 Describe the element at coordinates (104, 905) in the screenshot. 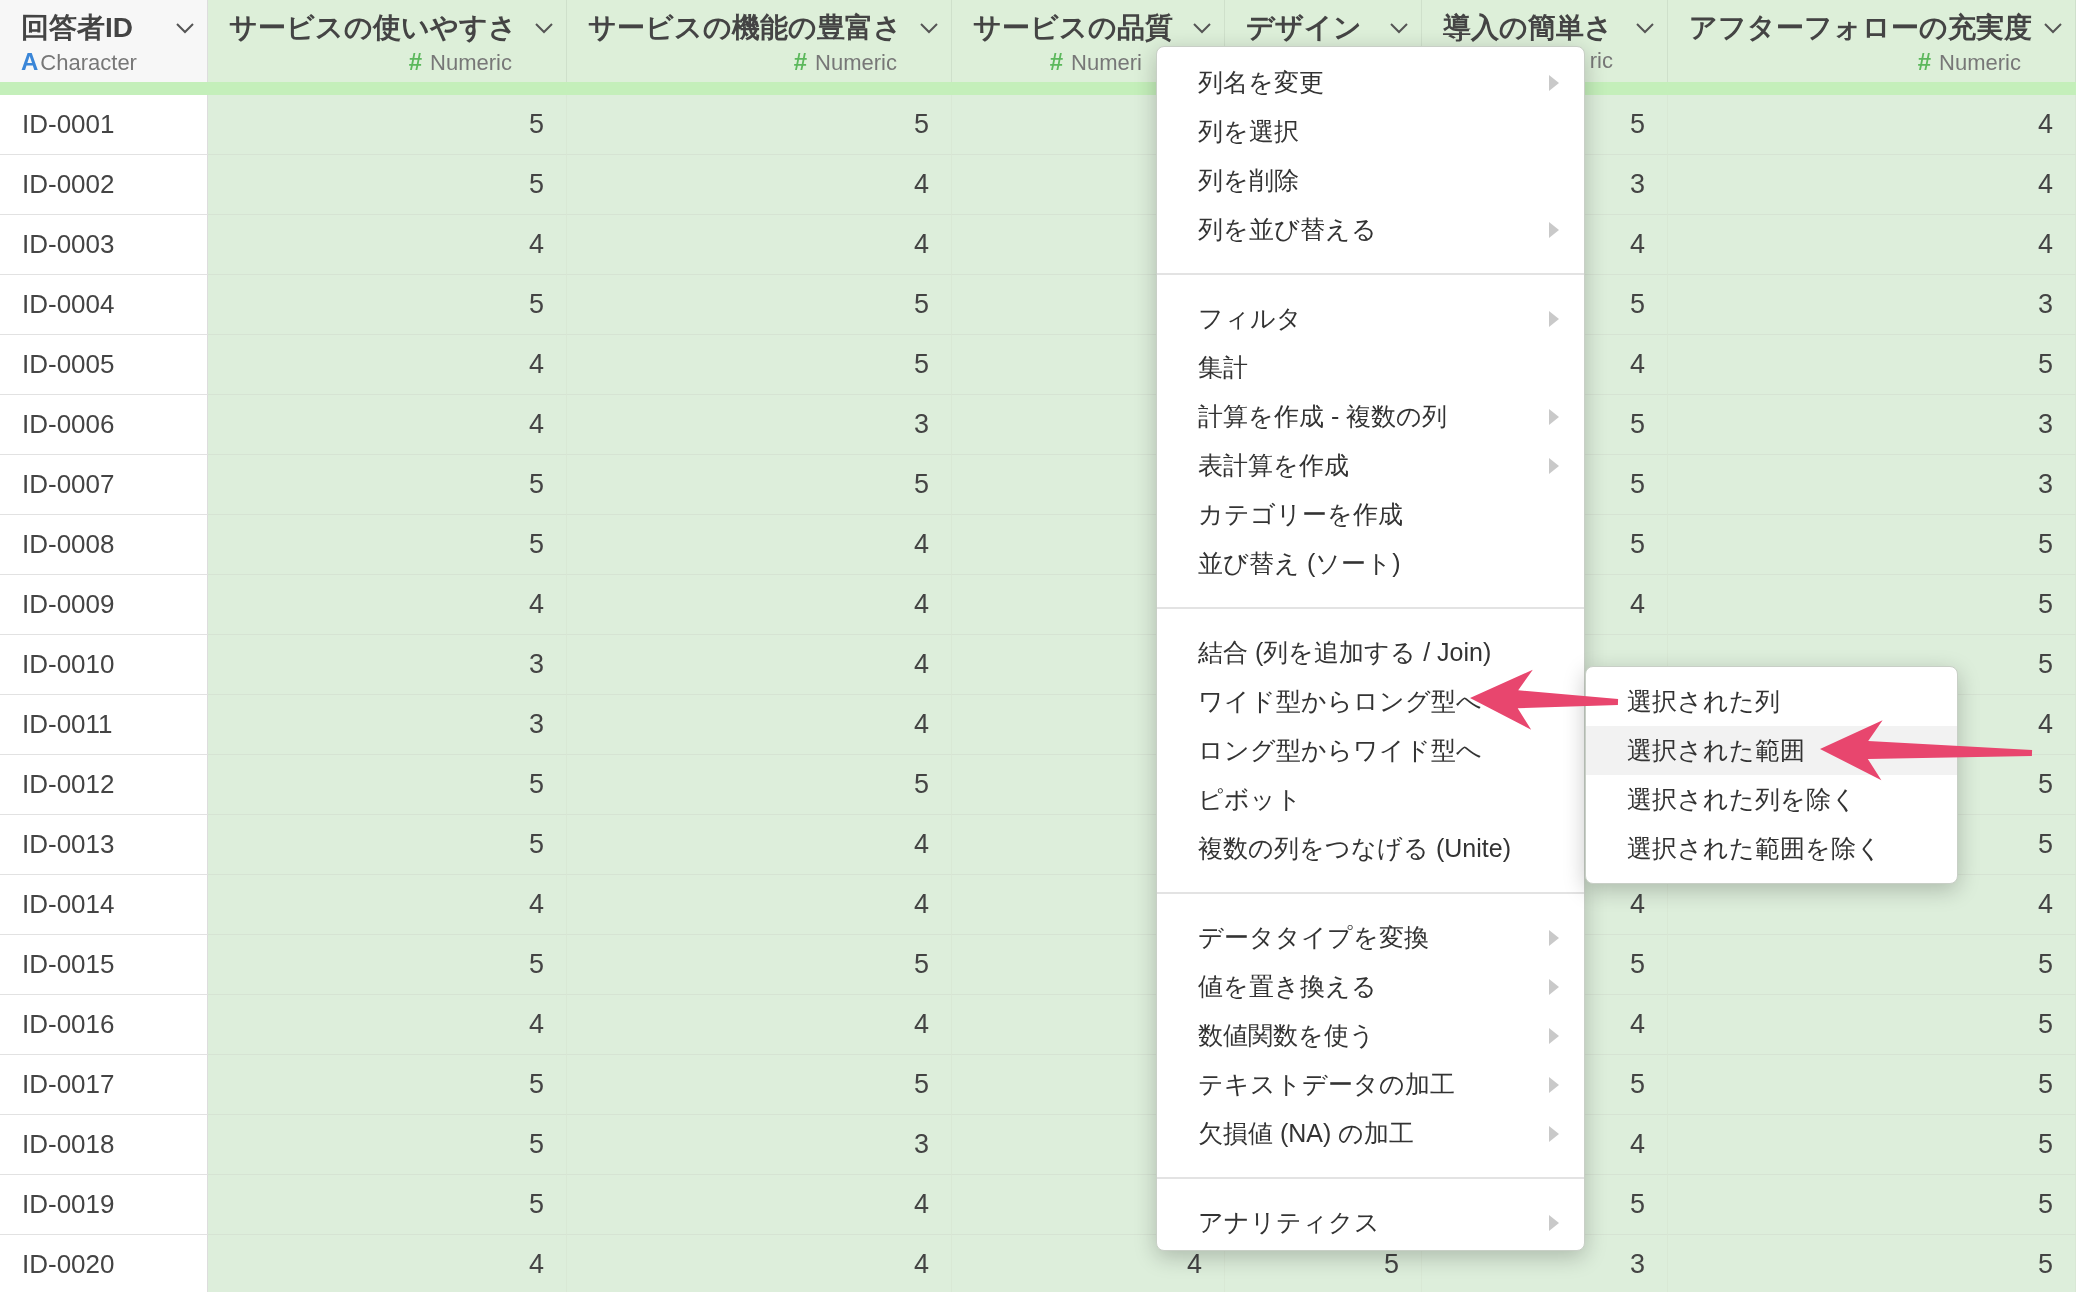

I see `table-cell: ID-0014` at that location.